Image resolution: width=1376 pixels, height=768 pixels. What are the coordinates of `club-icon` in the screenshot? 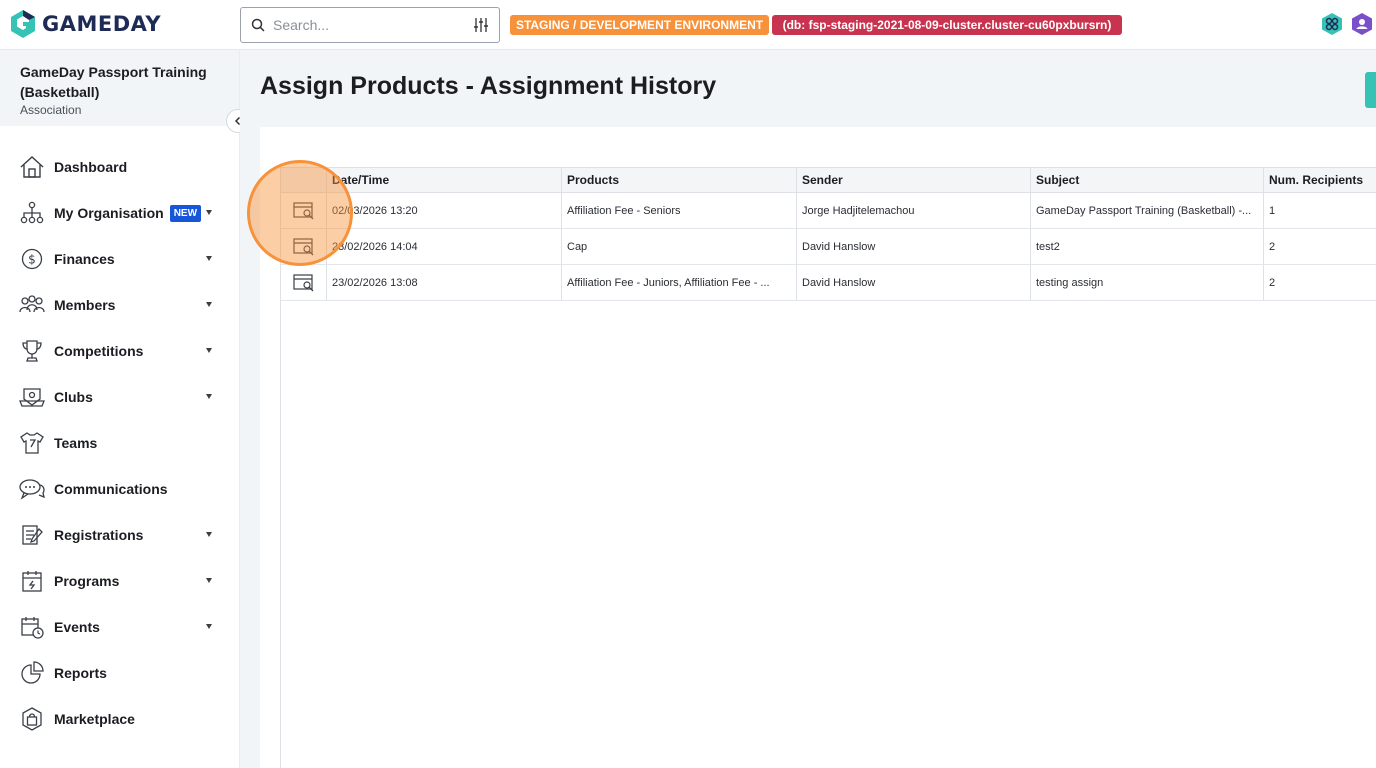 It's located at (32, 397).